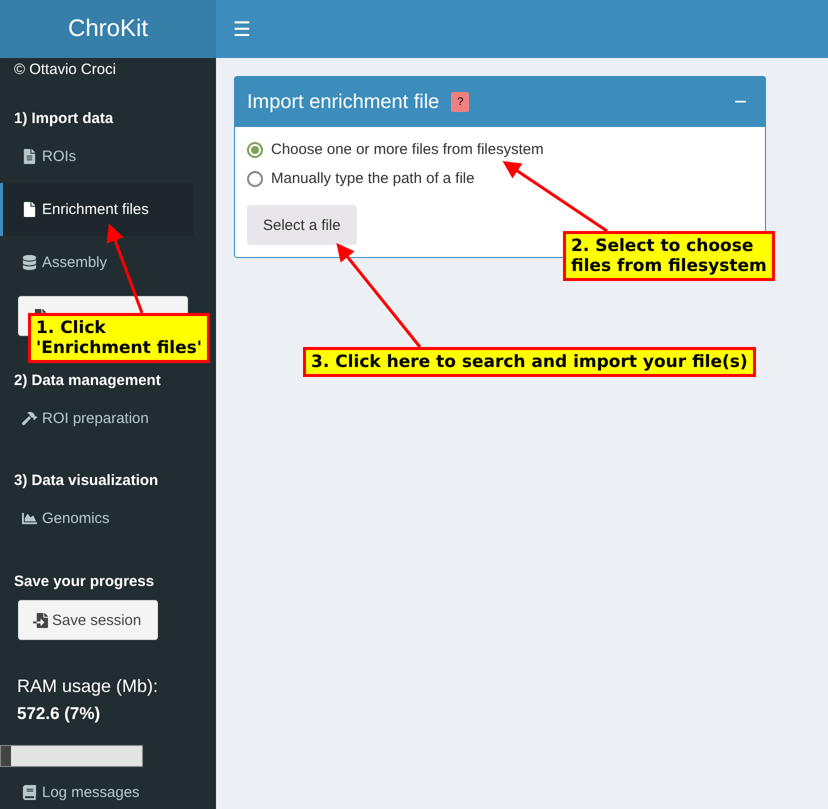 The image size is (828, 809). I want to click on section-heading: 2) Data management, so click(87, 380).